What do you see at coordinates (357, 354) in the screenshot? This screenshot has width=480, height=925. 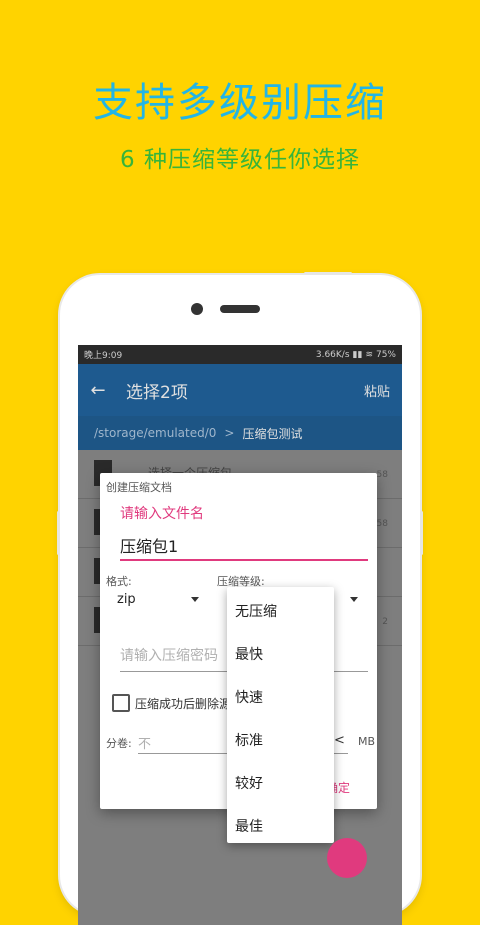 I see `signal-icon: ▮▮` at bounding box center [357, 354].